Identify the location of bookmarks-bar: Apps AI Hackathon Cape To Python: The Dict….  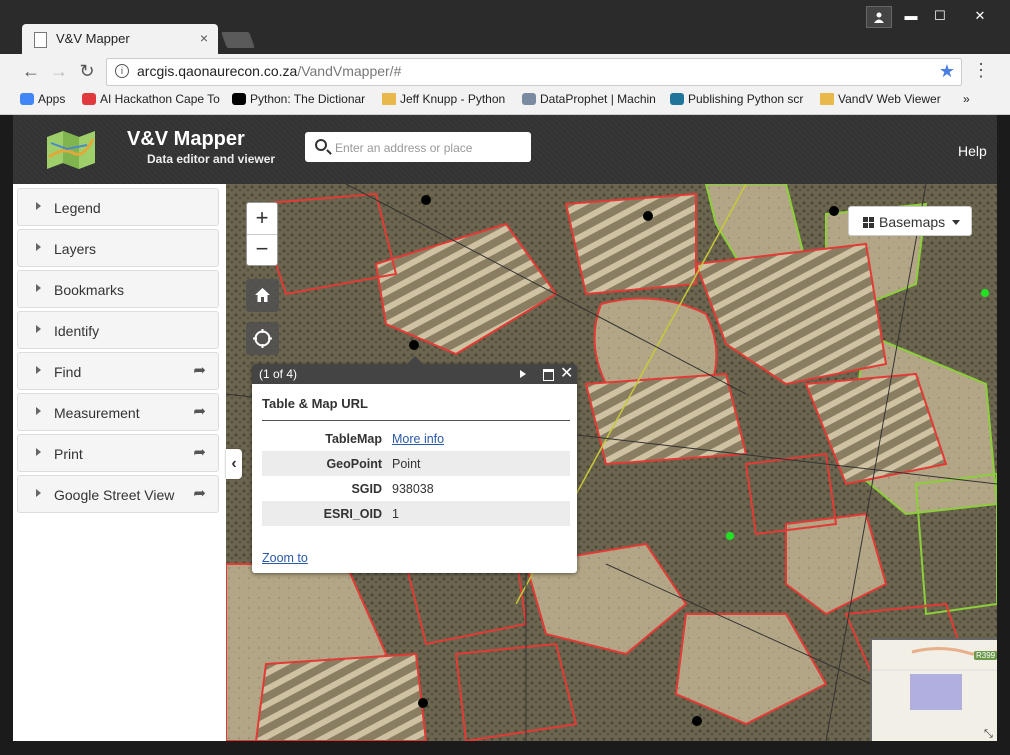
(505, 101).